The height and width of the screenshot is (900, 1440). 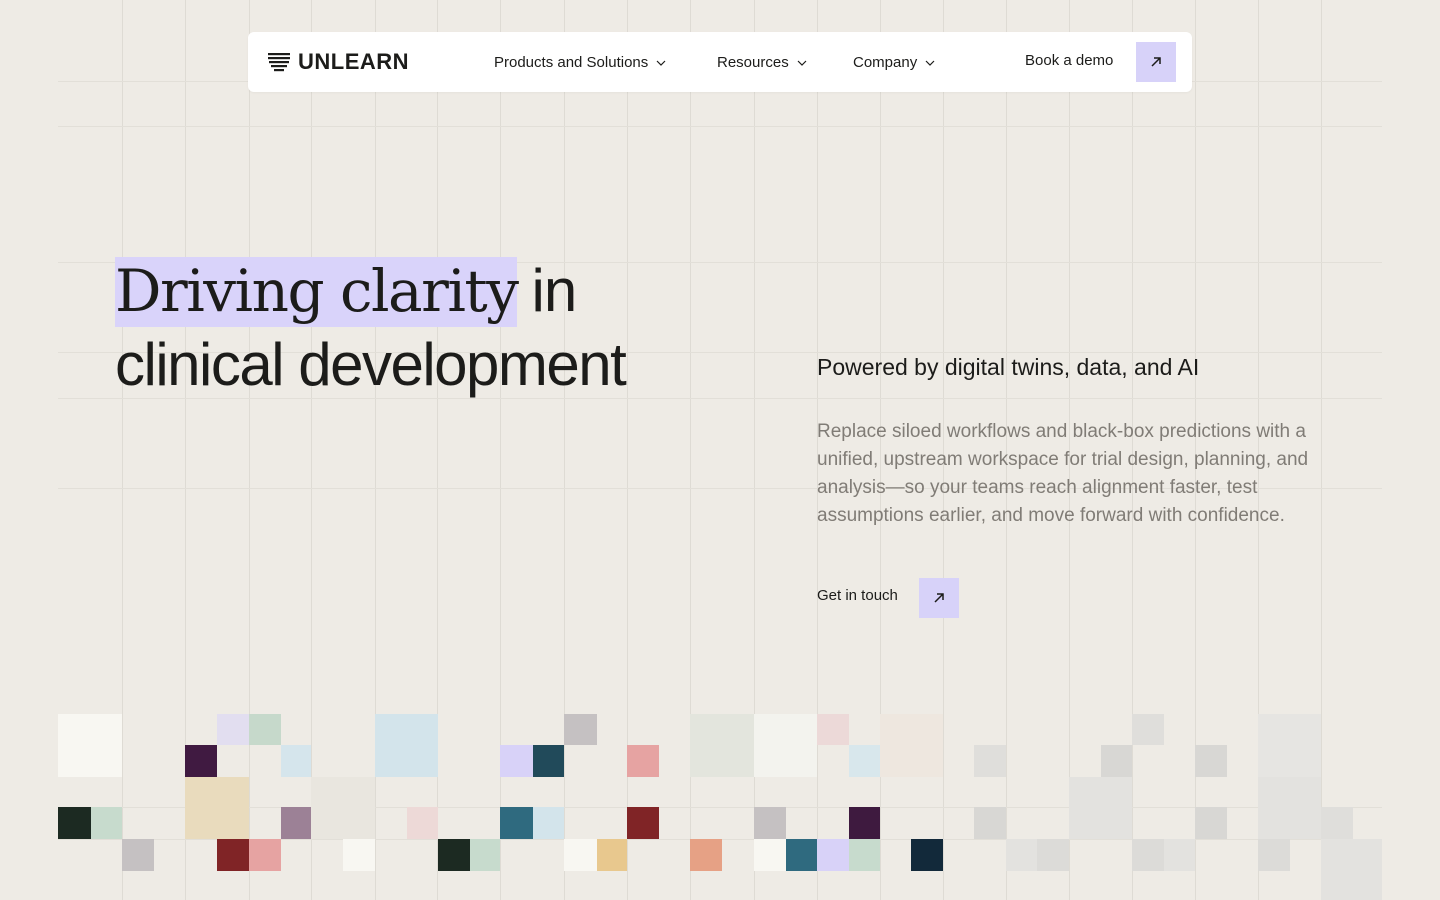 I want to click on nav-item-label: Products and Solutions, so click(x=571, y=62).